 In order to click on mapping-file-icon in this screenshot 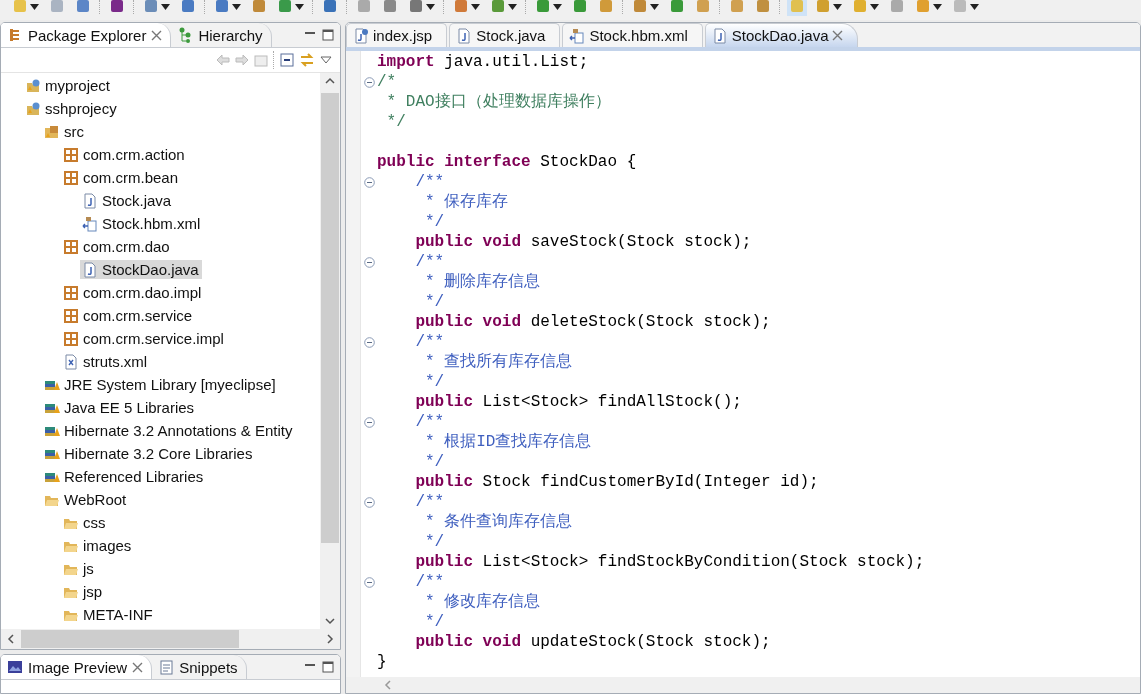, I will do `click(577, 35)`.